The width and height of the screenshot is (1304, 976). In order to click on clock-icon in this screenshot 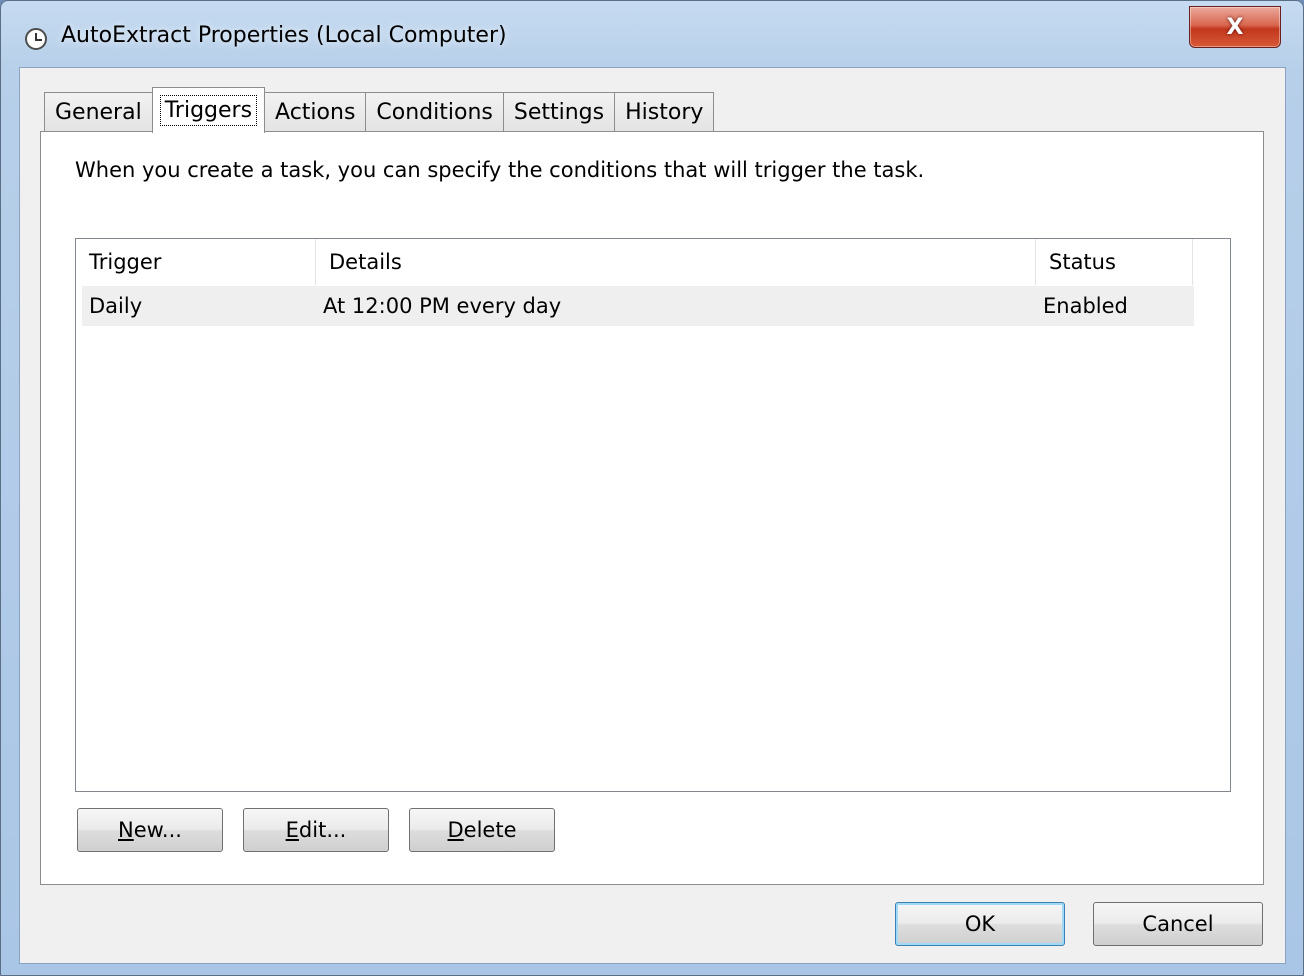, I will do `click(36, 39)`.